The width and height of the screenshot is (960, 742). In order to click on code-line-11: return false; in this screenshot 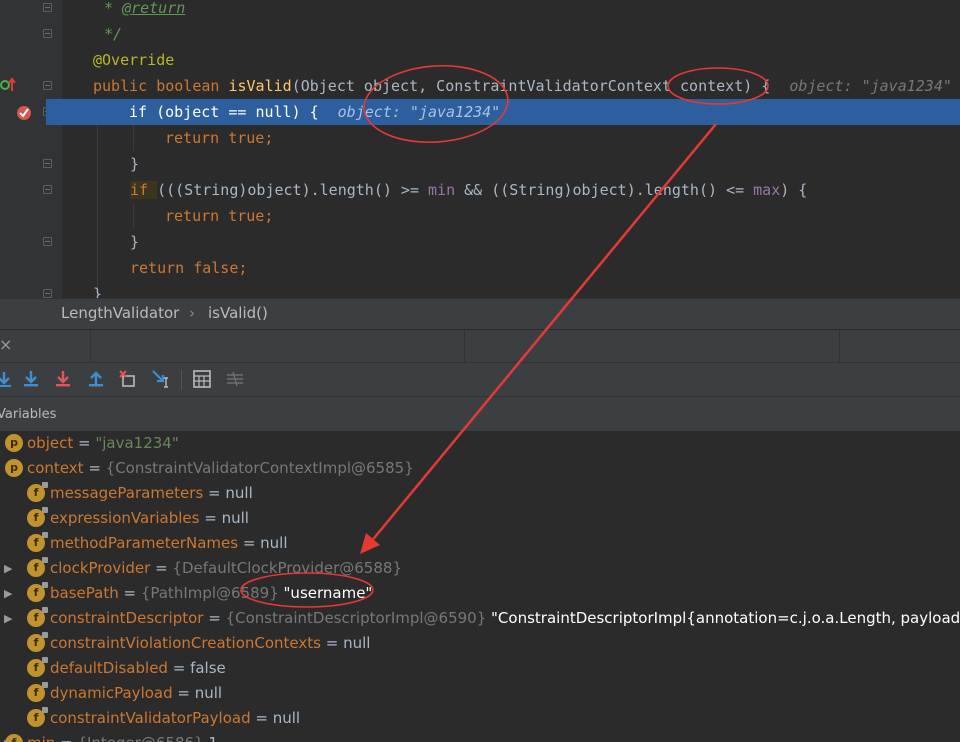, I will do `click(188, 268)`.